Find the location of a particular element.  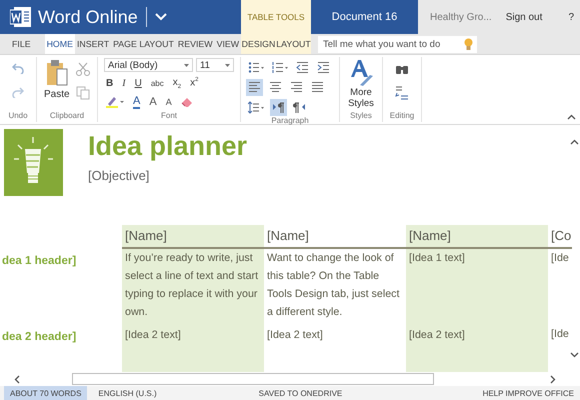

ribbon-tab: FILE is located at coordinates (21, 44).